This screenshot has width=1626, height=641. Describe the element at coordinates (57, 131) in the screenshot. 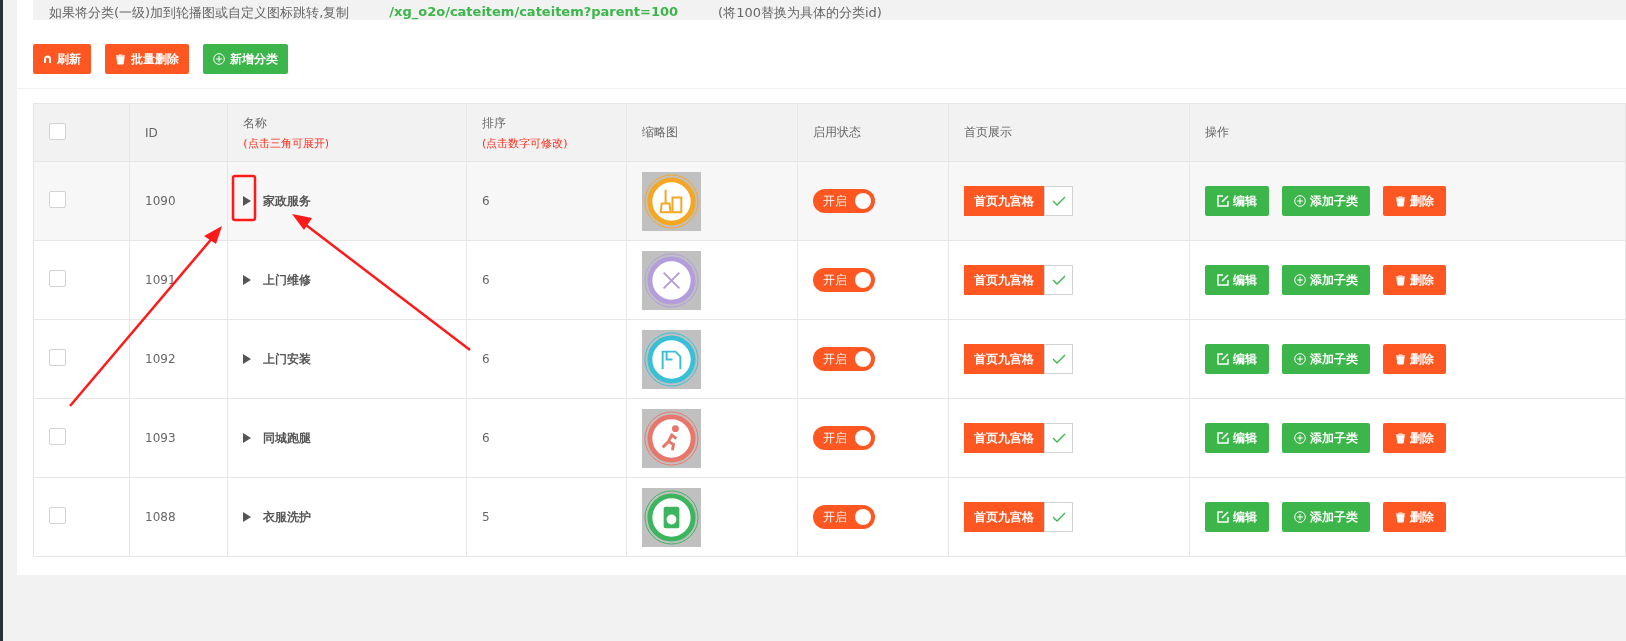

I see `select-all-checkbox` at that location.